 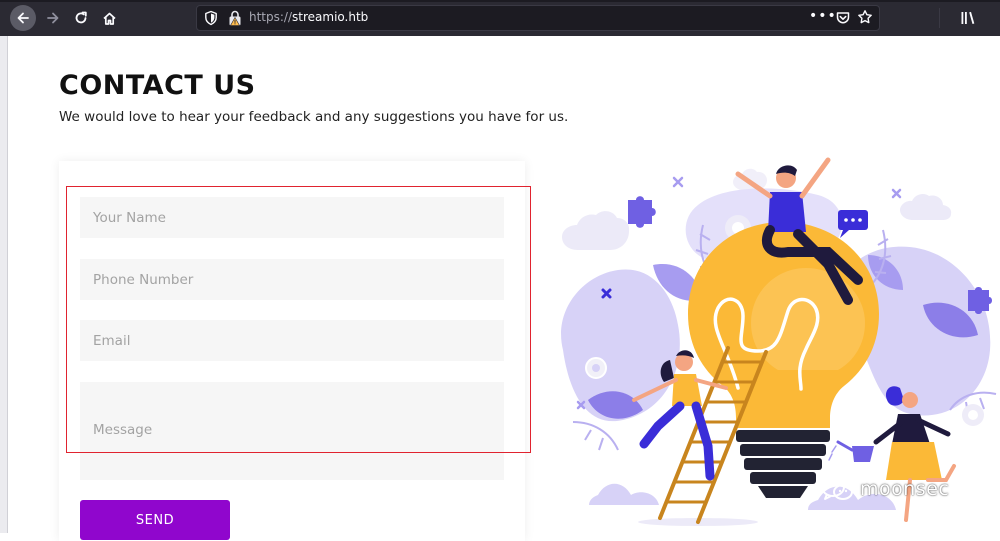 I want to click on pocket-icon, so click(x=843, y=18).